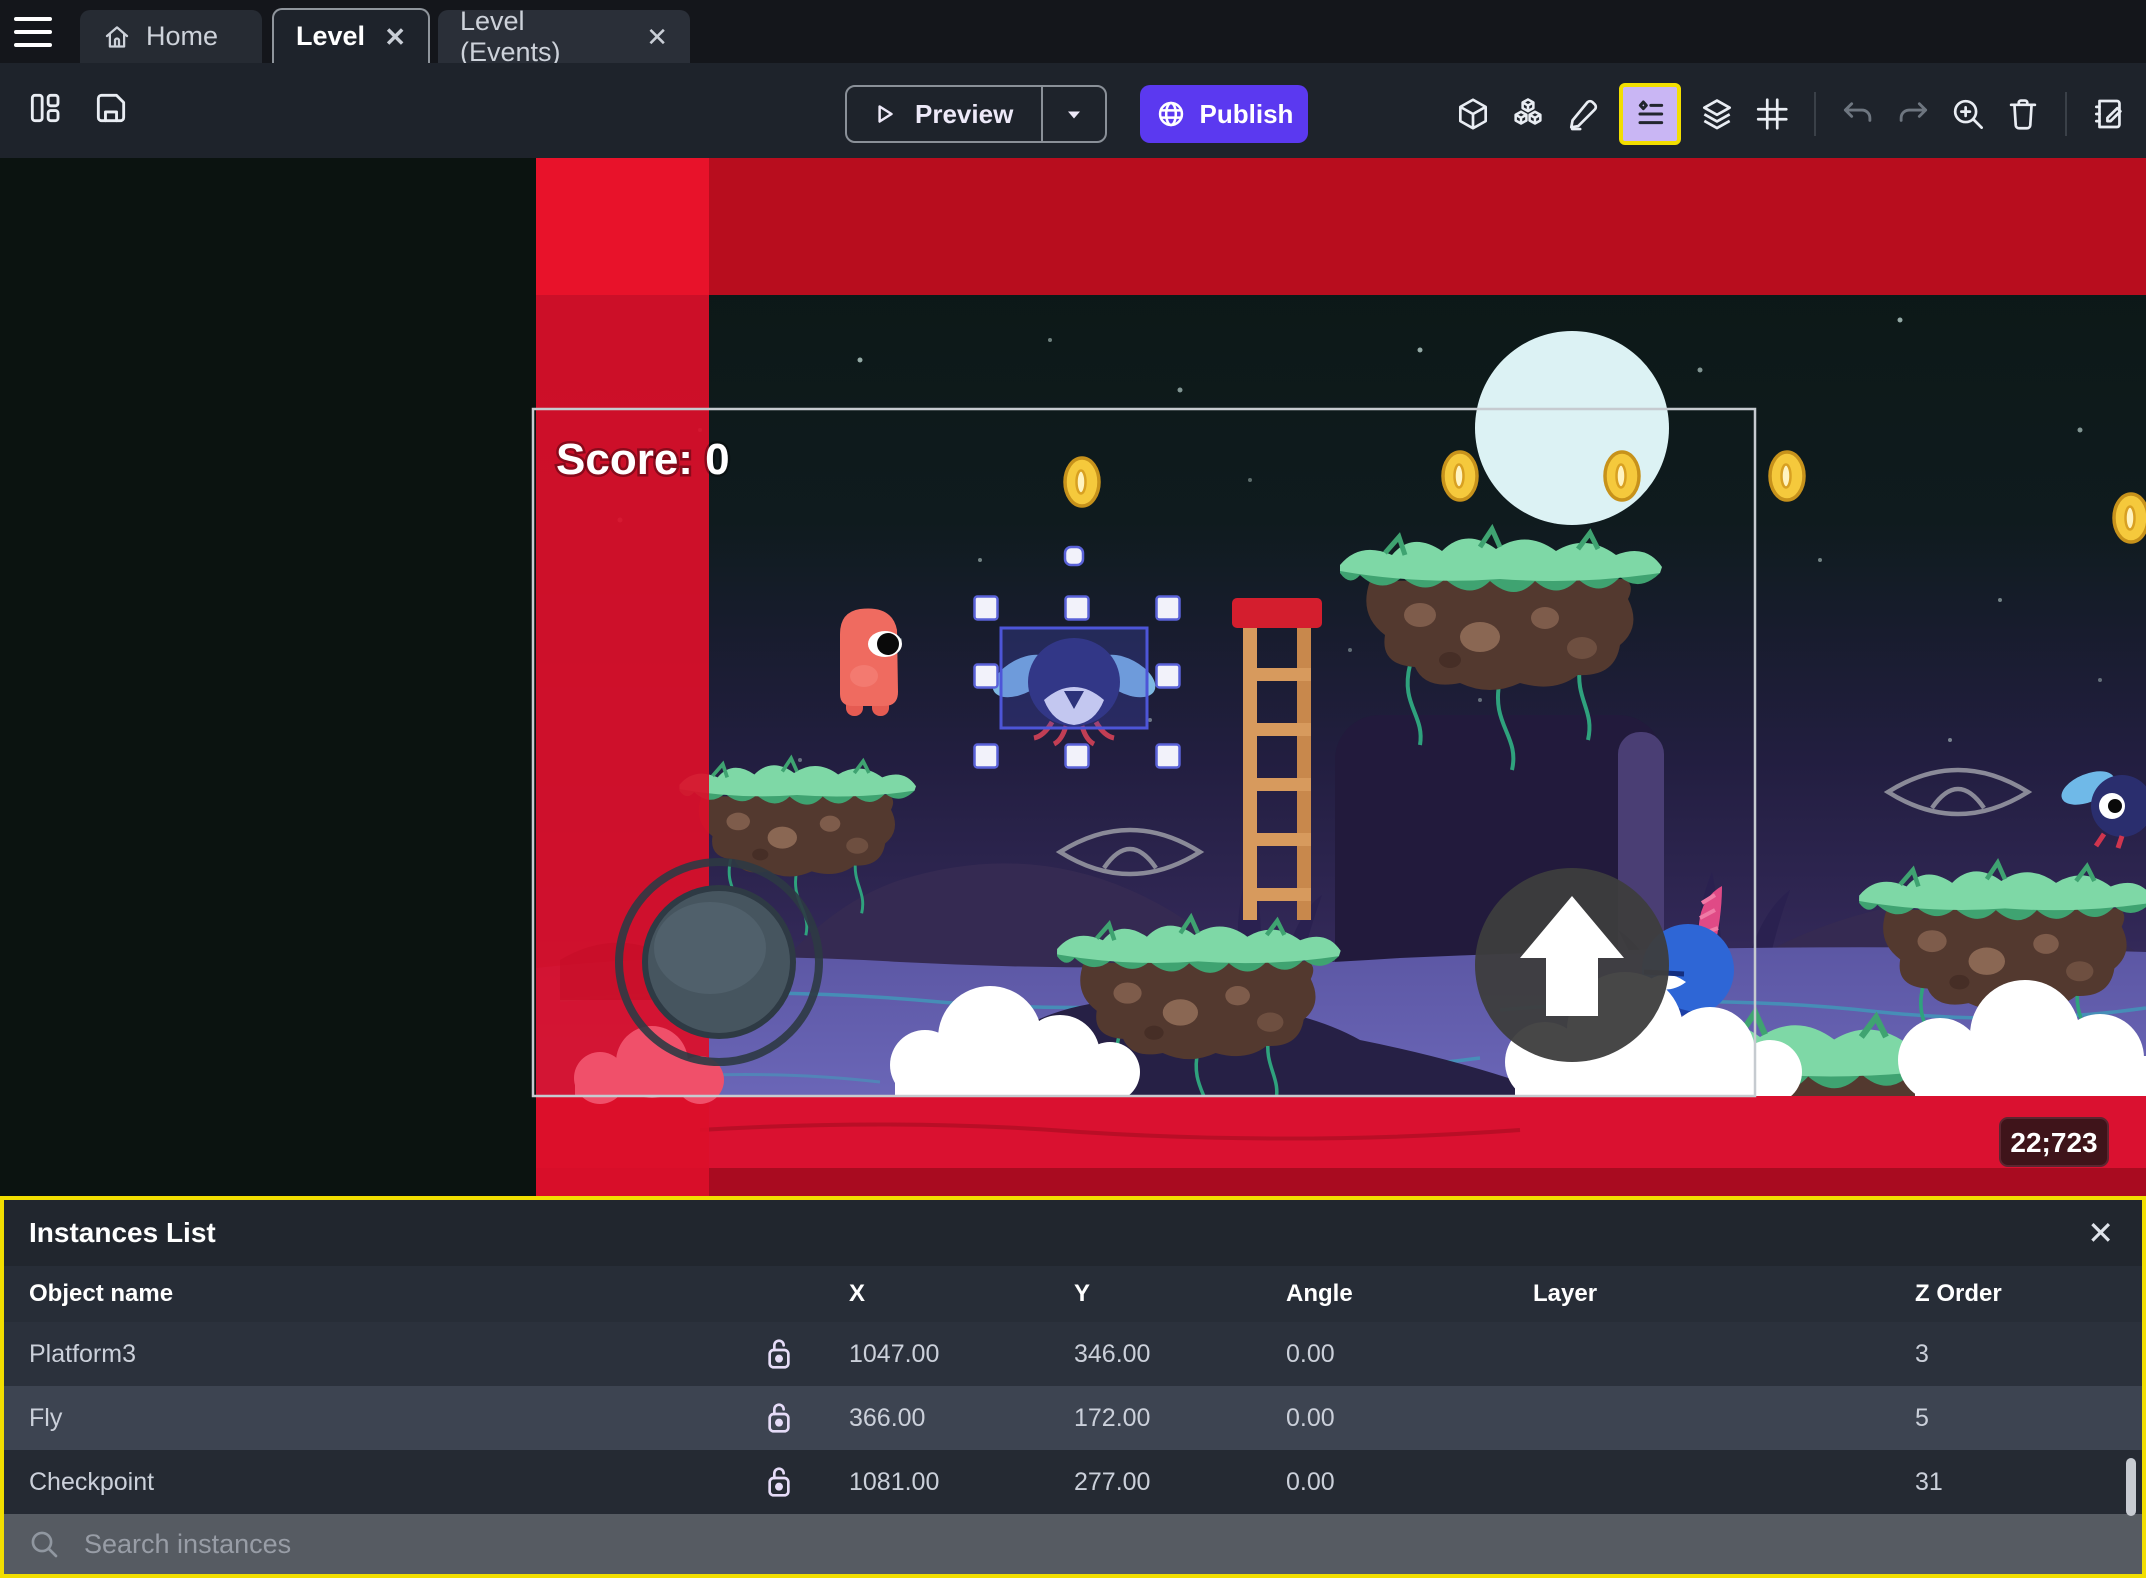  What do you see at coordinates (1473, 114) in the screenshot?
I see `cube-3d-icon` at bounding box center [1473, 114].